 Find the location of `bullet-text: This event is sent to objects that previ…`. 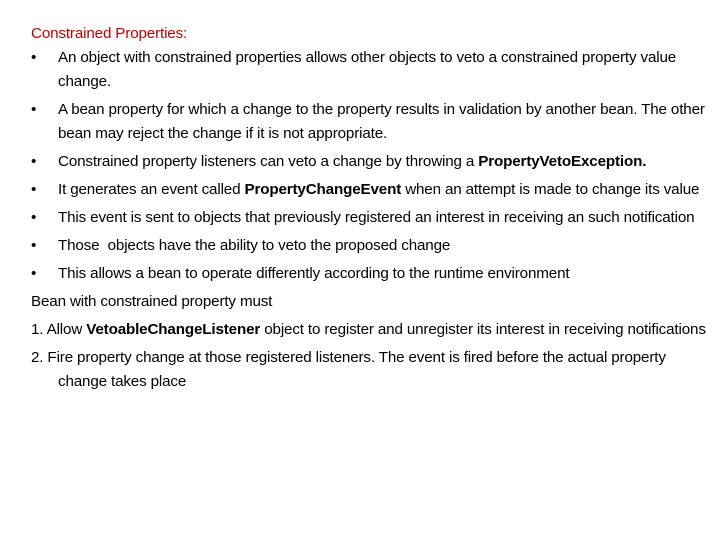

bullet-text: This event is sent to objects that previ… is located at coordinates (376, 217).